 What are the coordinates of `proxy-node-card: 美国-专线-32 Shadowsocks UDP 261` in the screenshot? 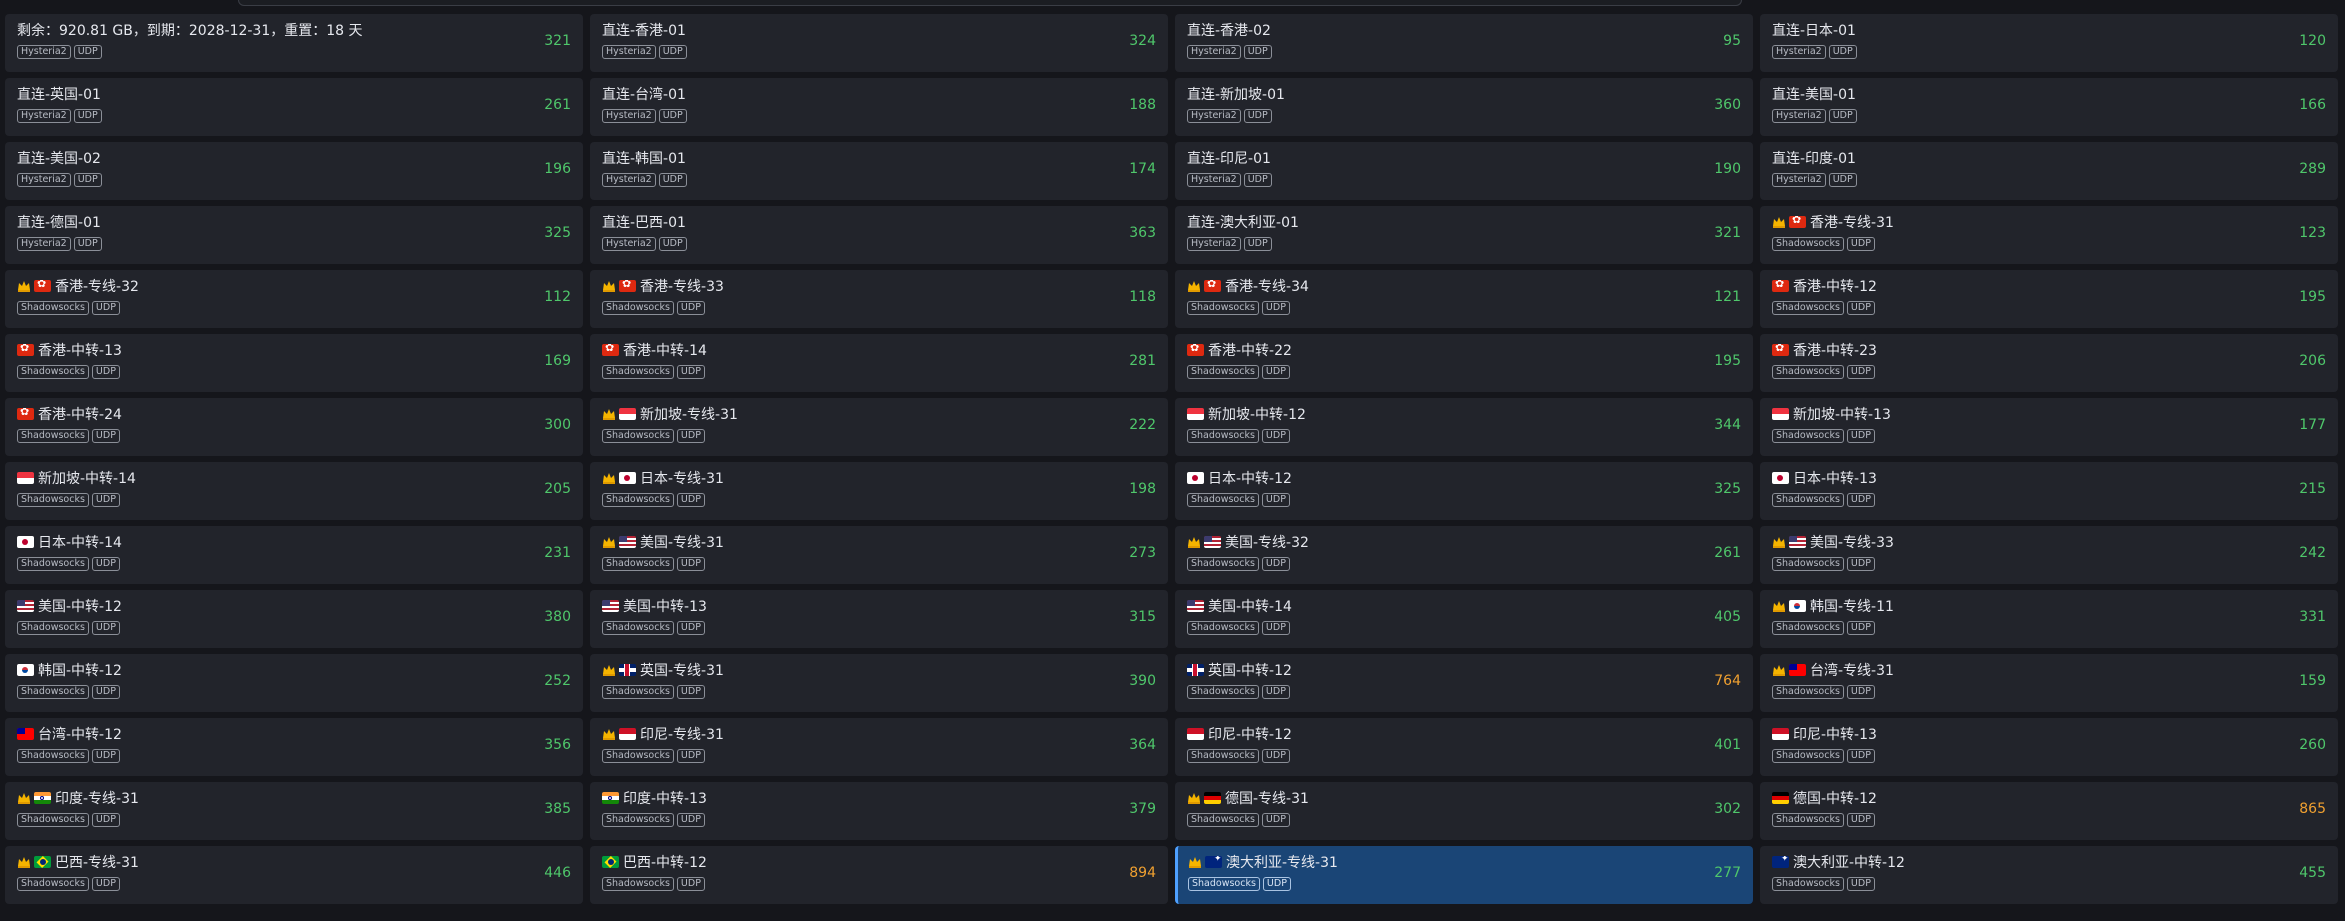 It's located at (1464, 555).